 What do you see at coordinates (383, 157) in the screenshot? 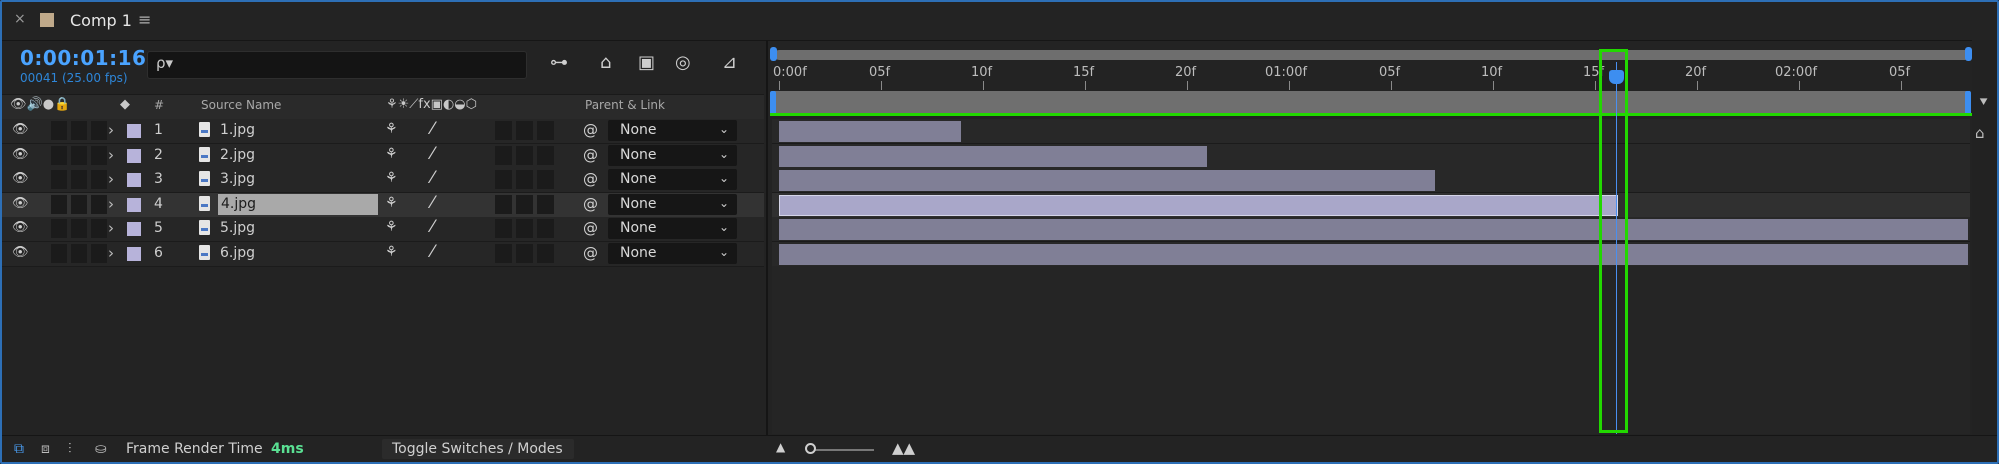
I see `layer-row: 👁 › 2 2.jpg ⚘ ⁄ @ None ⌄` at bounding box center [383, 157].